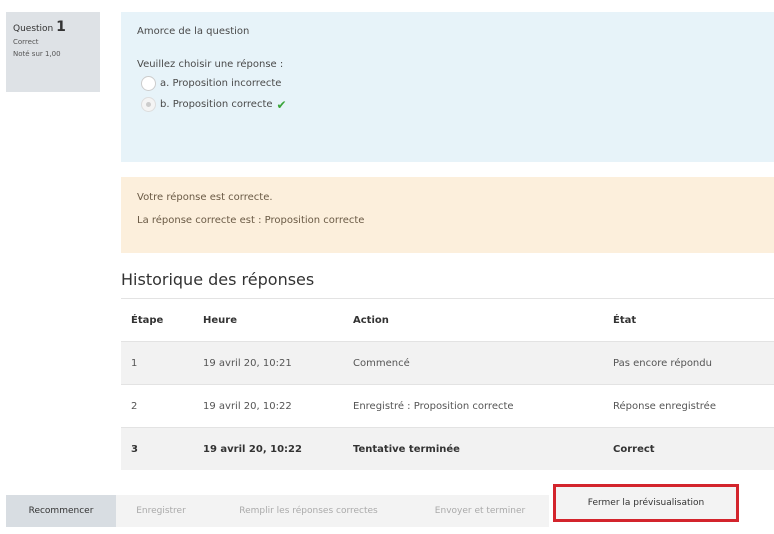 This screenshot has width=774, height=534. What do you see at coordinates (688, 363) in the screenshot?
I see `cell-state: Pas encore répondu` at bounding box center [688, 363].